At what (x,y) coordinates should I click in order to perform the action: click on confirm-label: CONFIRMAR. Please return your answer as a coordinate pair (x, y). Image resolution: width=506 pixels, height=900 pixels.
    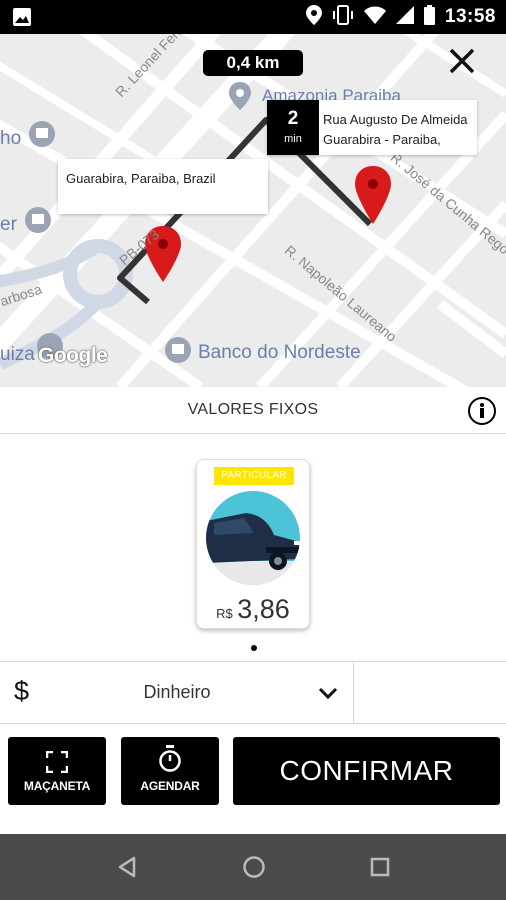
    Looking at the image, I should click on (366, 770).